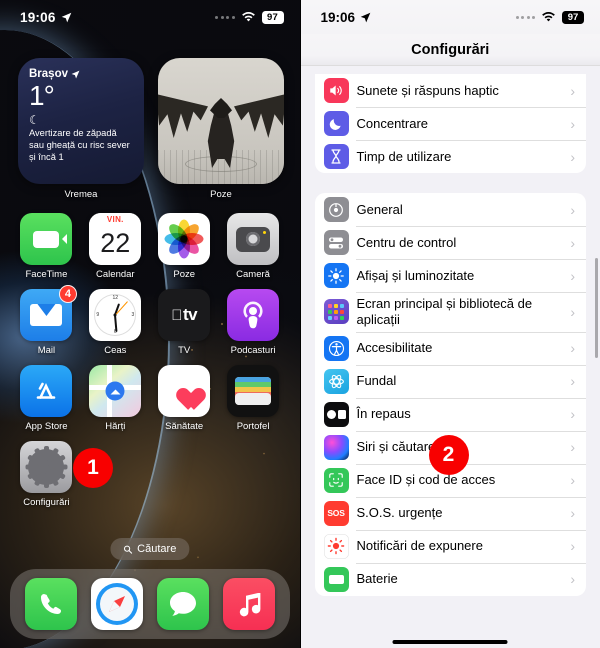 This screenshot has width=600, height=648. What do you see at coordinates (377, 579) in the screenshot?
I see `row-label: Baterie` at bounding box center [377, 579].